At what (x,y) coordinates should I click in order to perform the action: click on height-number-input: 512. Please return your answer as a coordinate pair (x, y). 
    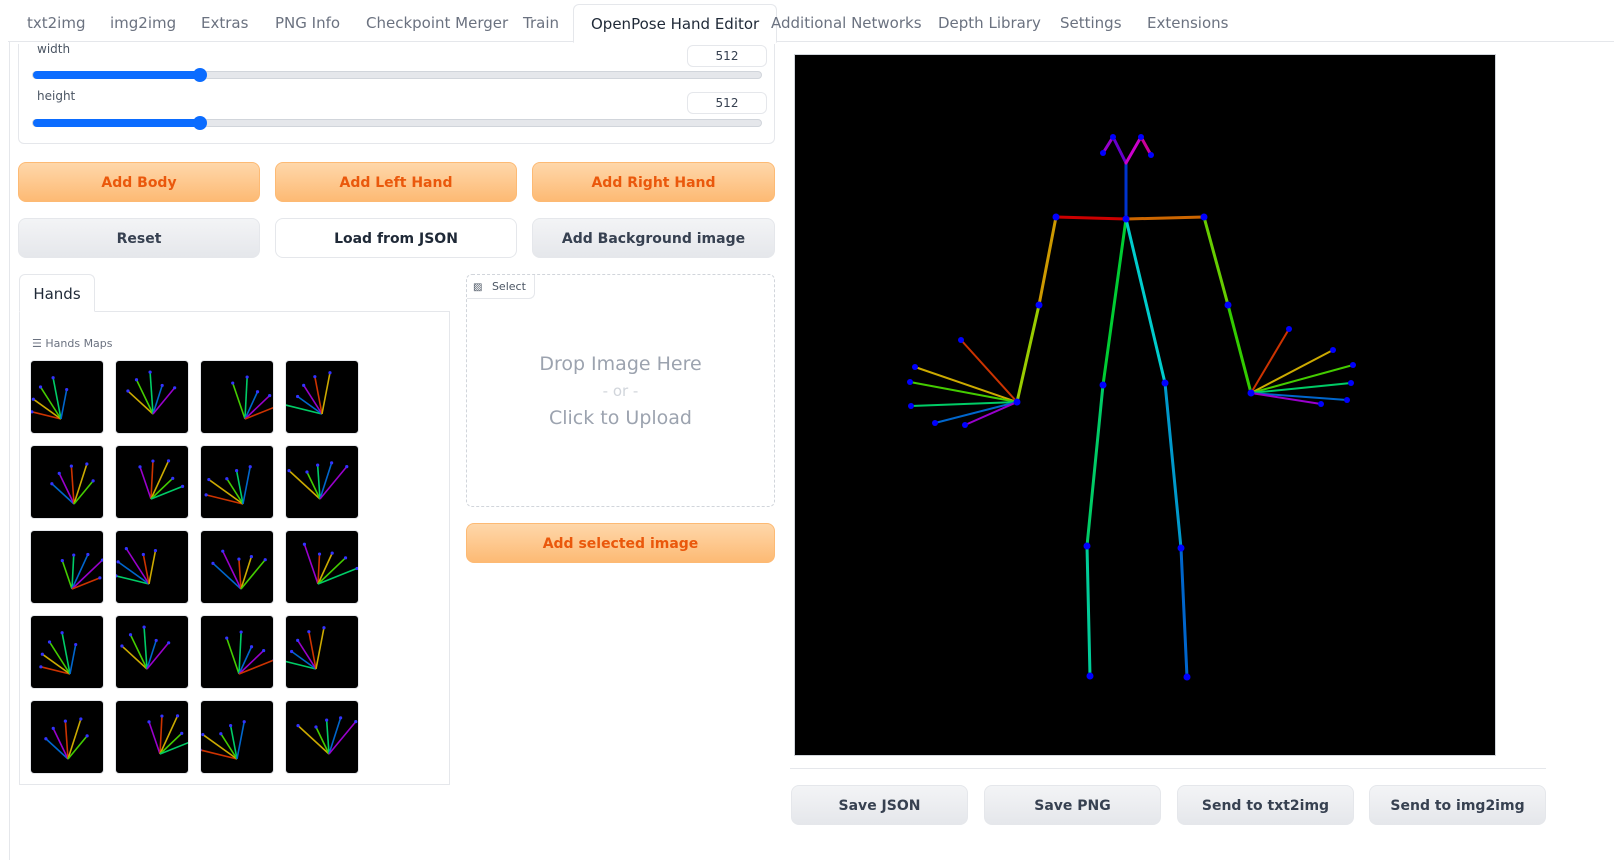
    Looking at the image, I should click on (727, 103).